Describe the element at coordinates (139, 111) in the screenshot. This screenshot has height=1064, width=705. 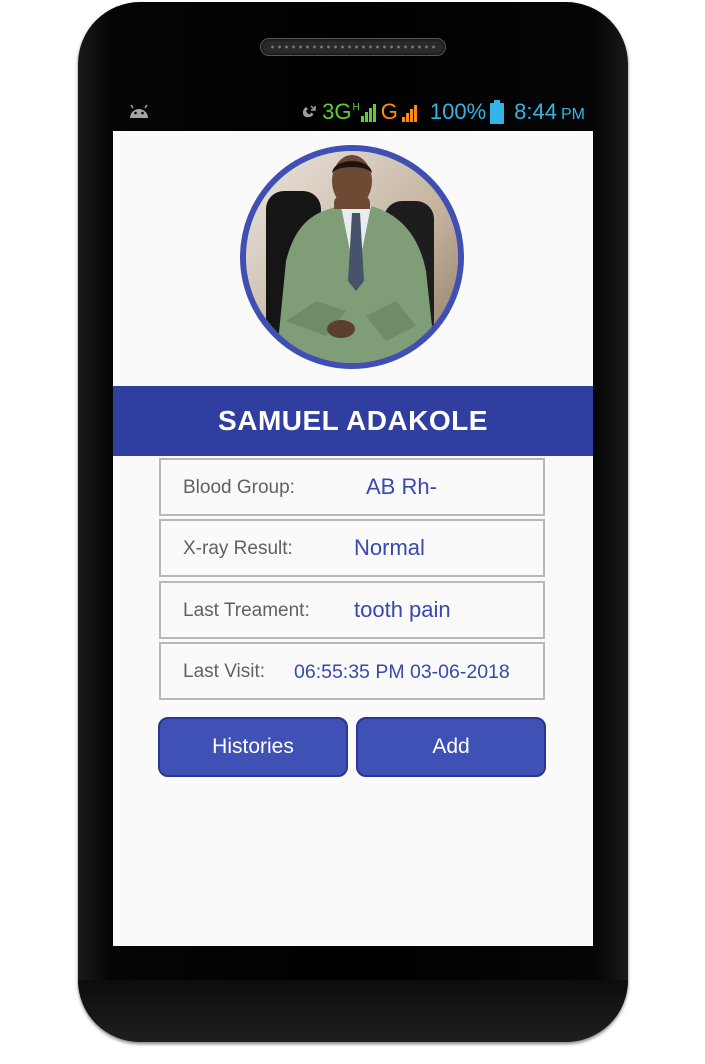
I see `android-icon` at that location.